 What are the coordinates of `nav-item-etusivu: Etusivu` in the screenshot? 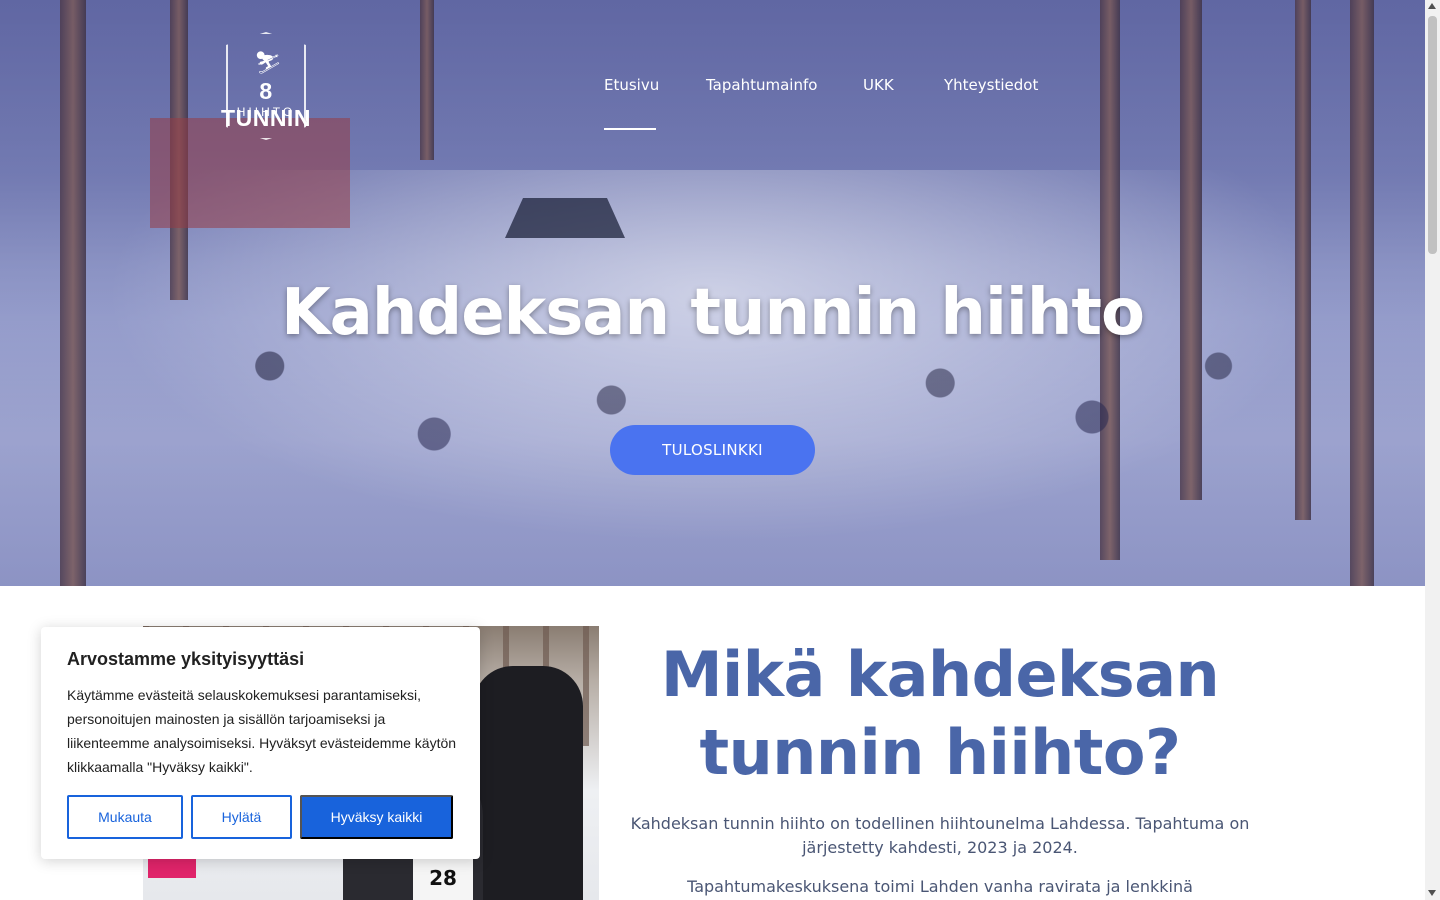 It's located at (631, 85).